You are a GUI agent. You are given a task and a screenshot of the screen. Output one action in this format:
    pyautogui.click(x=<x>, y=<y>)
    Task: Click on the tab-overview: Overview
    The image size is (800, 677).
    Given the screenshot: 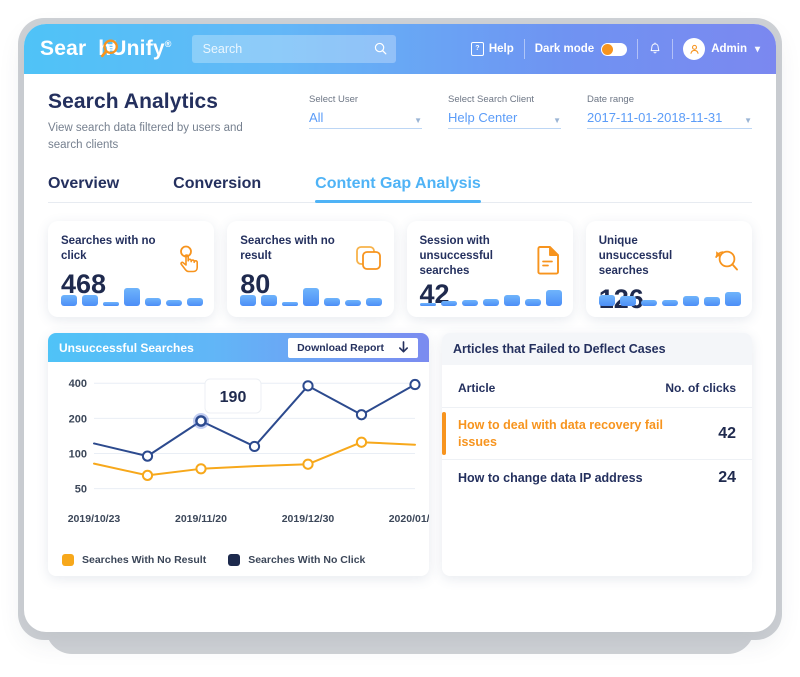 What is the action you would take?
    pyautogui.click(x=83, y=188)
    